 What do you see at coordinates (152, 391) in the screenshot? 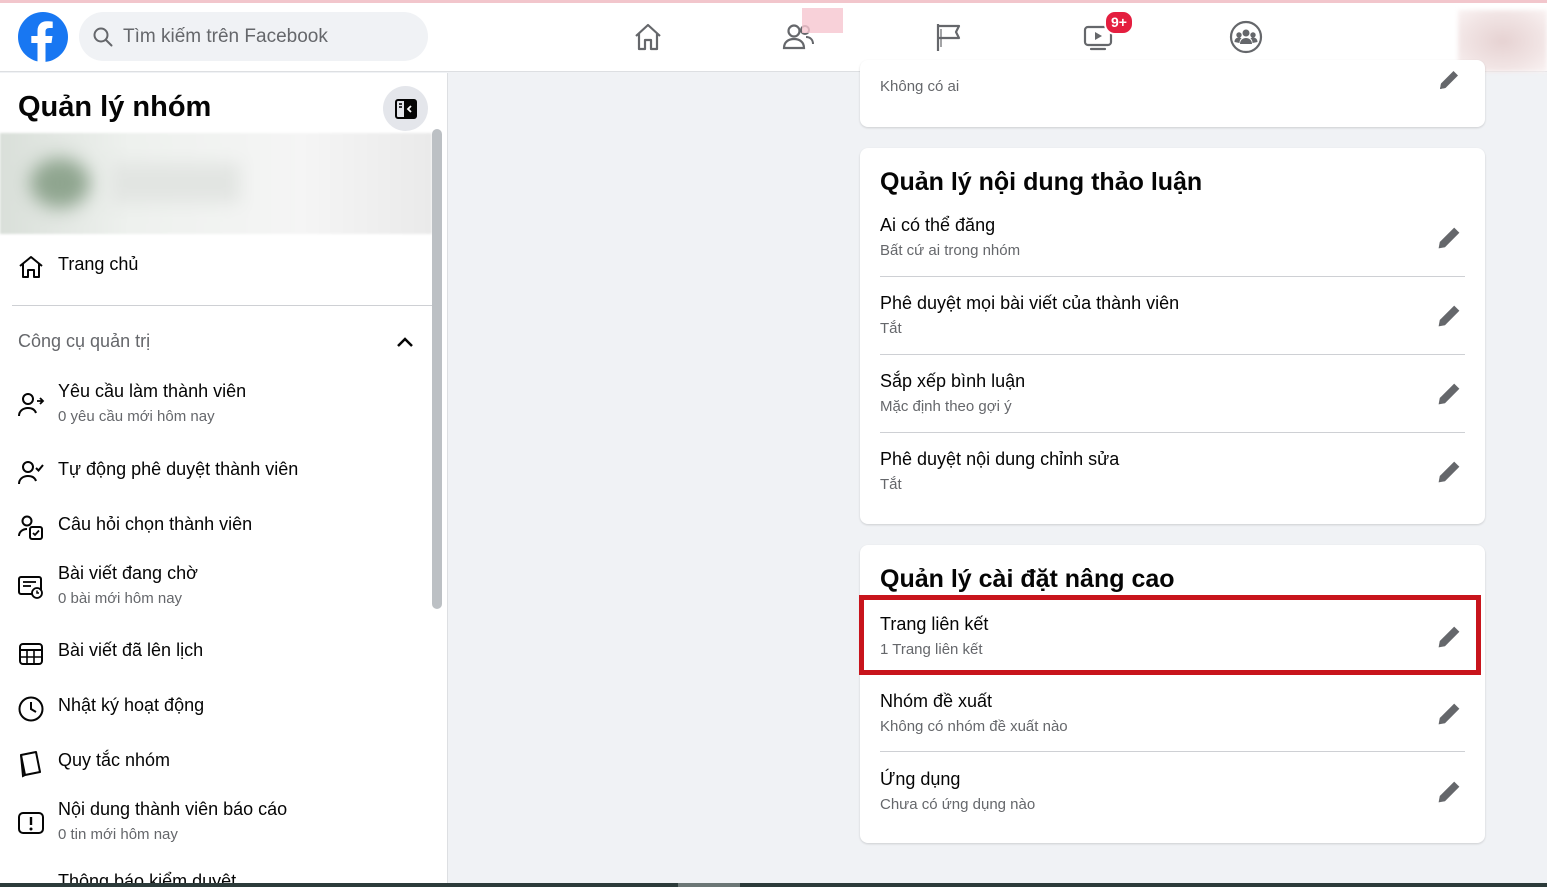
I see `sidebar-item-label: Yêu cầu làm thành viên` at bounding box center [152, 391].